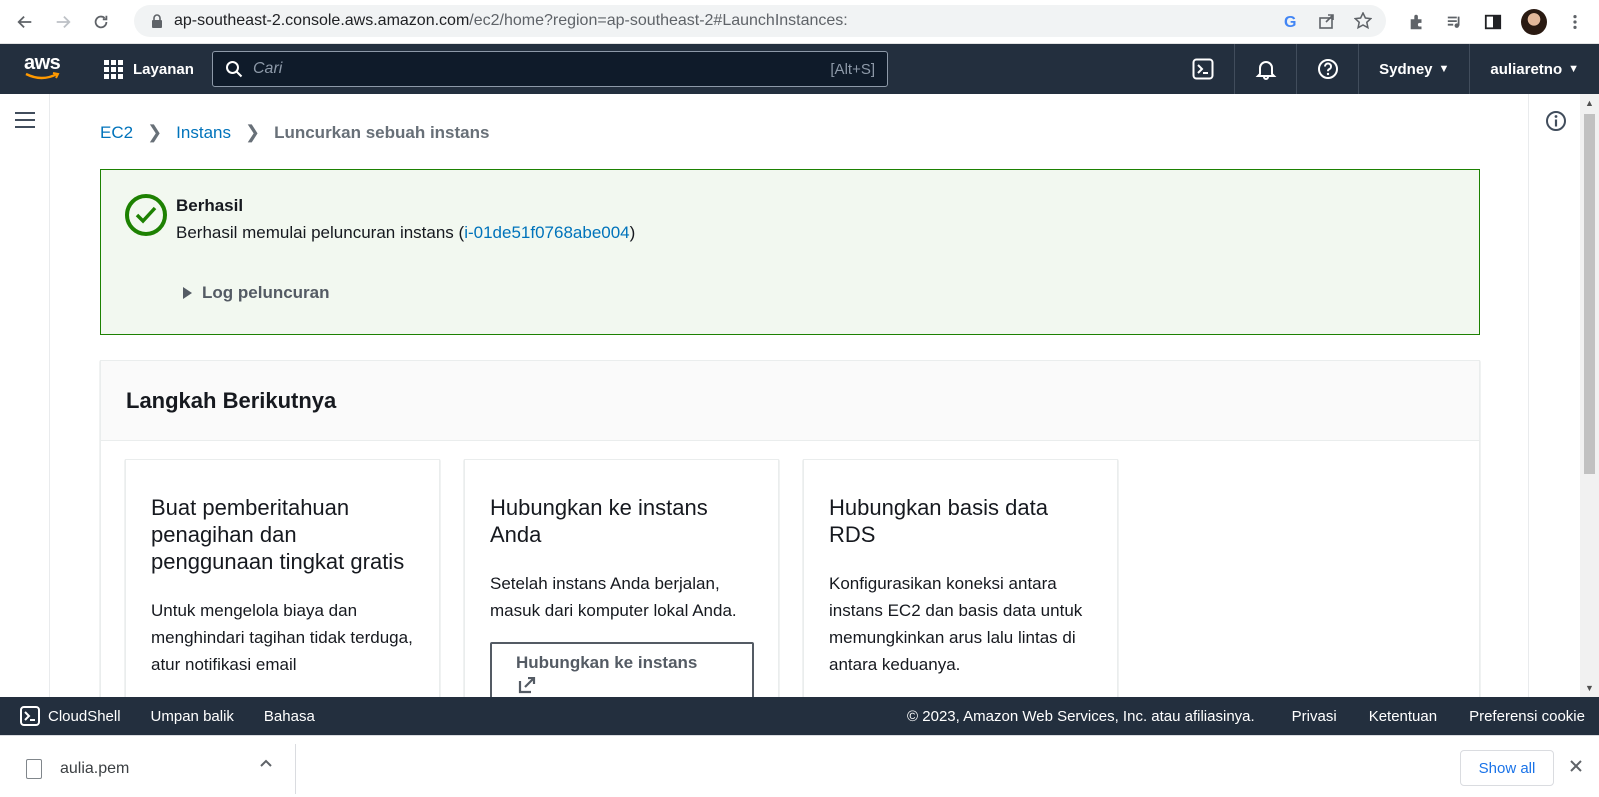 Image resolution: width=1599 pixels, height=797 pixels. I want to click on reload-icon, so click(101, 22).